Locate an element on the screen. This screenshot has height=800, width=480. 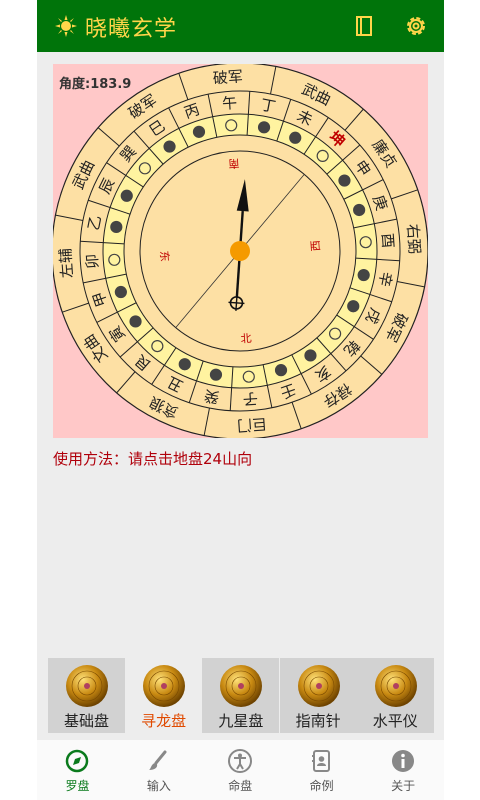
brush-icon is located at coordinates (158, 760).